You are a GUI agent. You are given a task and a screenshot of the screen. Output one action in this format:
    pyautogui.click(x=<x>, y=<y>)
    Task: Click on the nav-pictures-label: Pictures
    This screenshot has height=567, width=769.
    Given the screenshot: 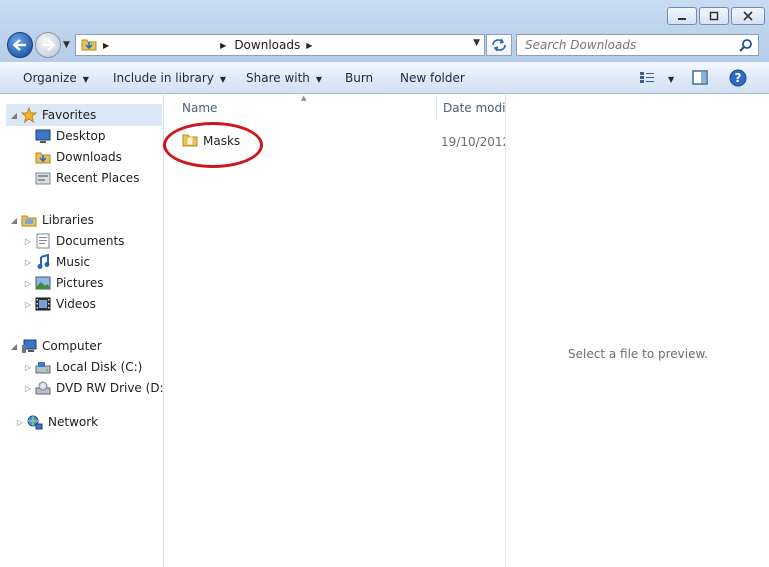 What is the action you would take?
    pyautogui.click(x=80, y=283)
    